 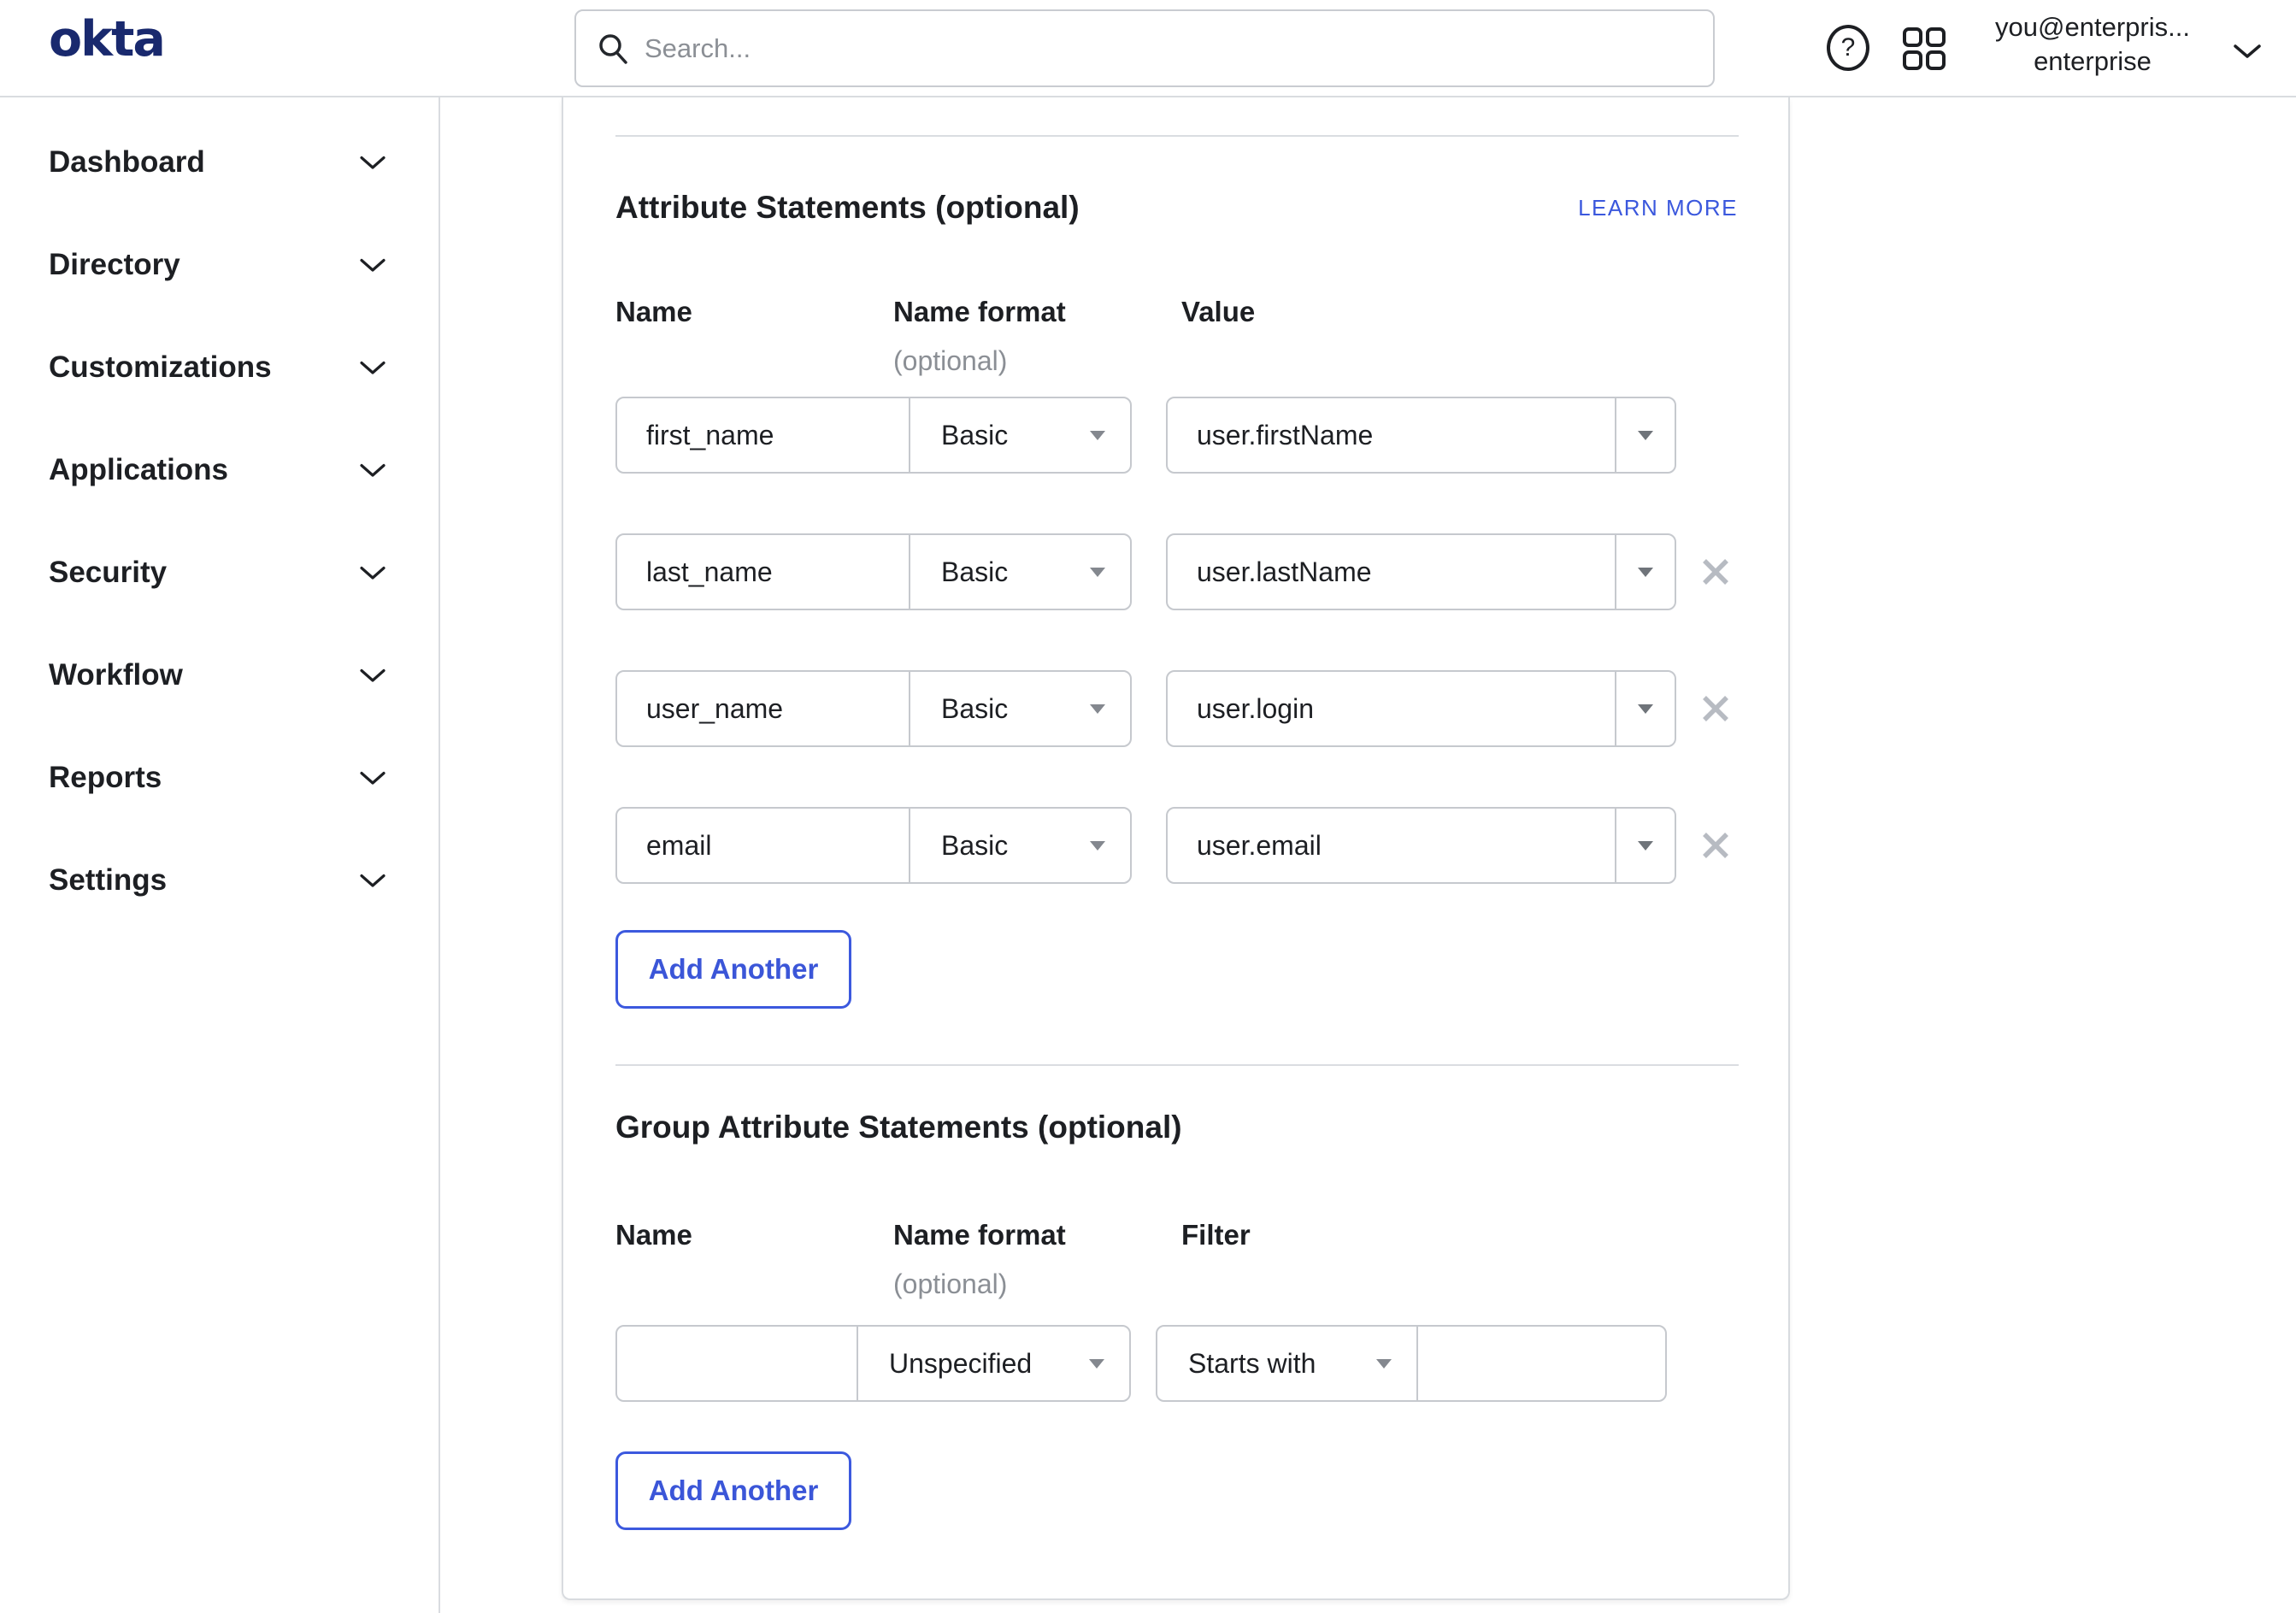 I want to click on column-header-filter: Filter, so click(x=1216, y=1235).